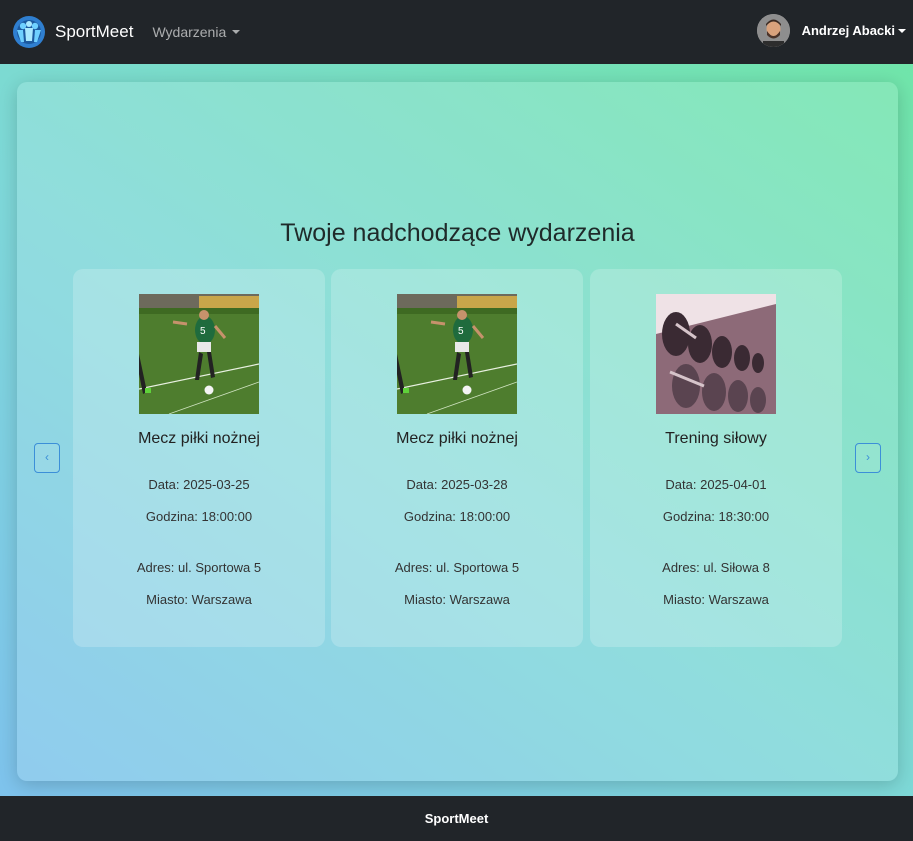  I want to click on chevron-left-icon: ‹, so click(47, 457).